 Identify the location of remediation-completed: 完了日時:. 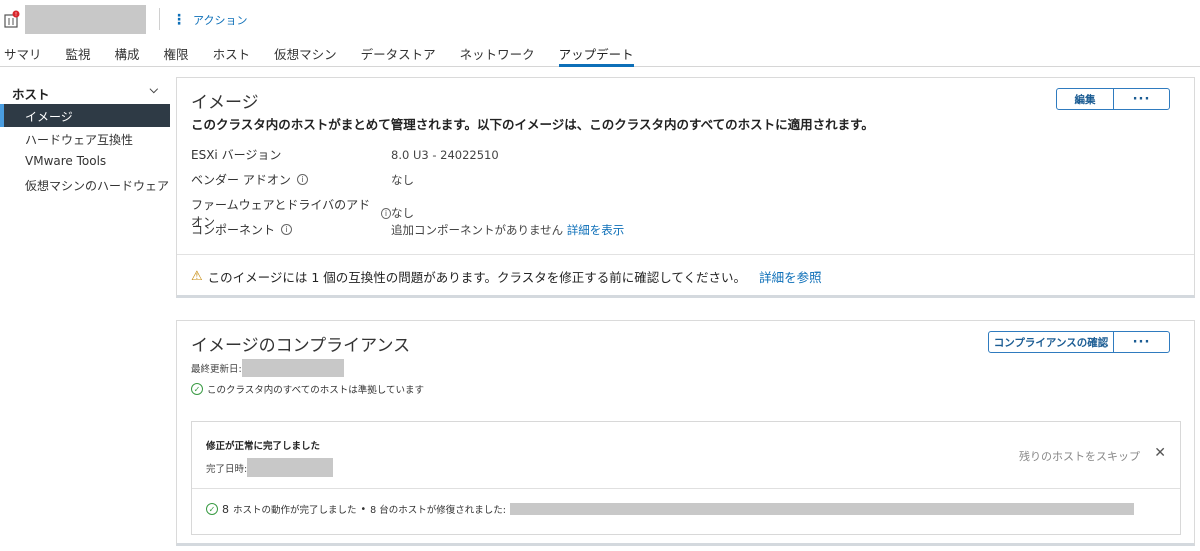
(270, 467).